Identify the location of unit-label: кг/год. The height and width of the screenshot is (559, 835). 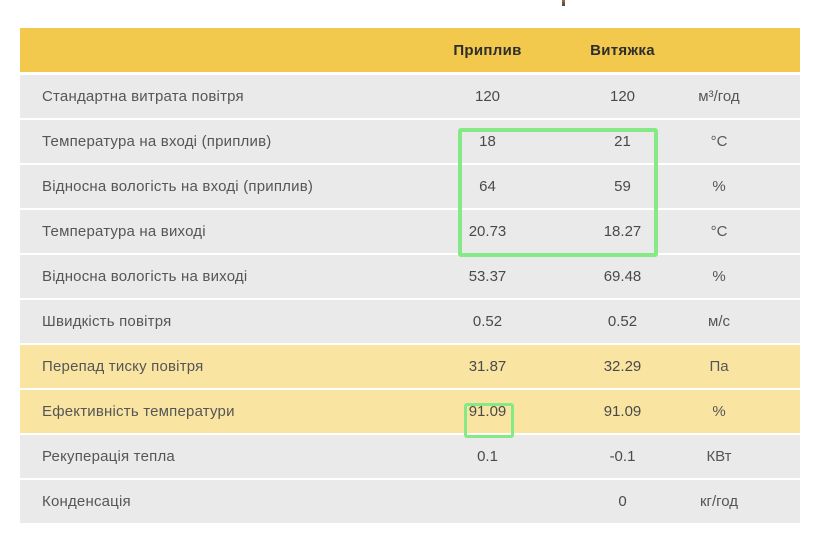
(719, 501).